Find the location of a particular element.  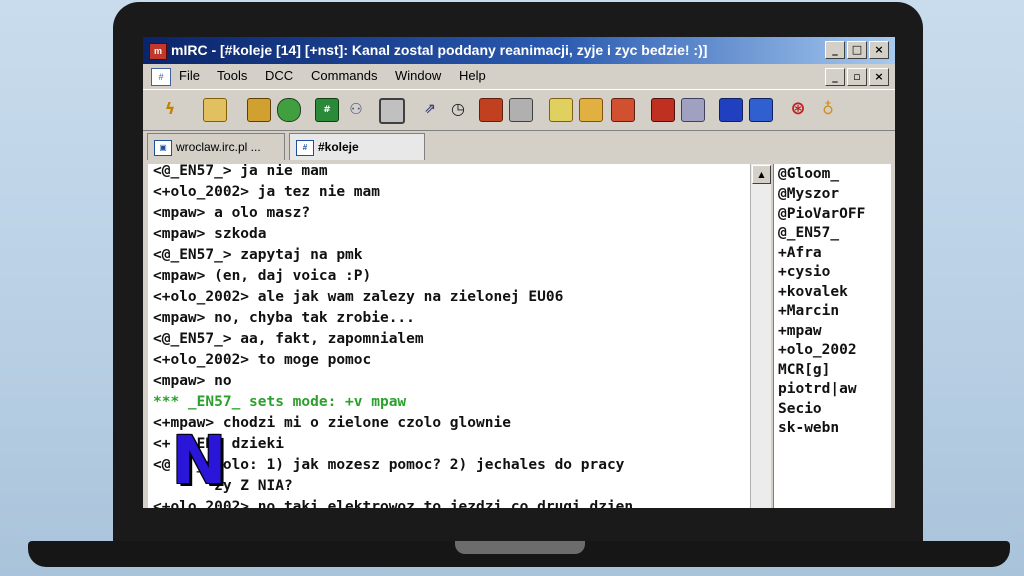

nick-item: @Gloom_ is located at coordinates (808, 174).